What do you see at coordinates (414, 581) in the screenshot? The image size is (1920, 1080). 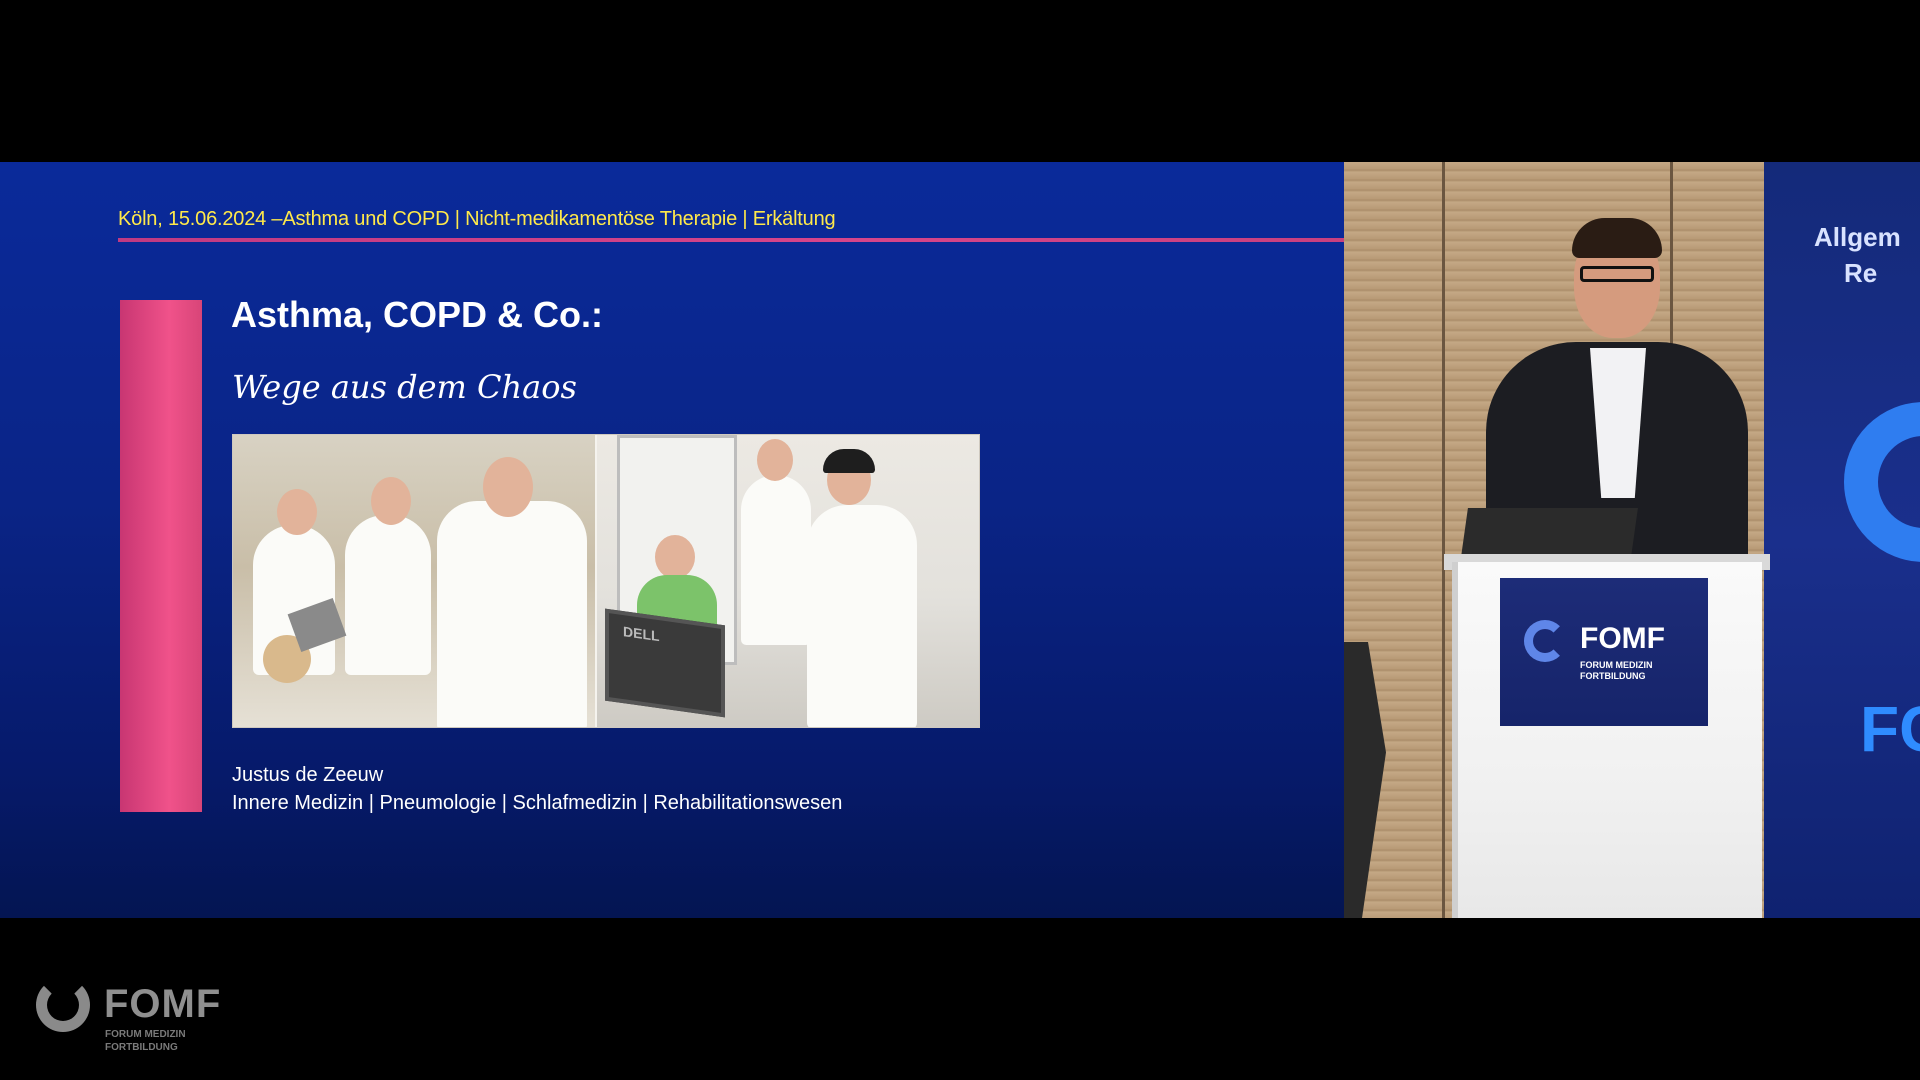 I see `photo-doctors-consultation` at bounding box center [414, 581].